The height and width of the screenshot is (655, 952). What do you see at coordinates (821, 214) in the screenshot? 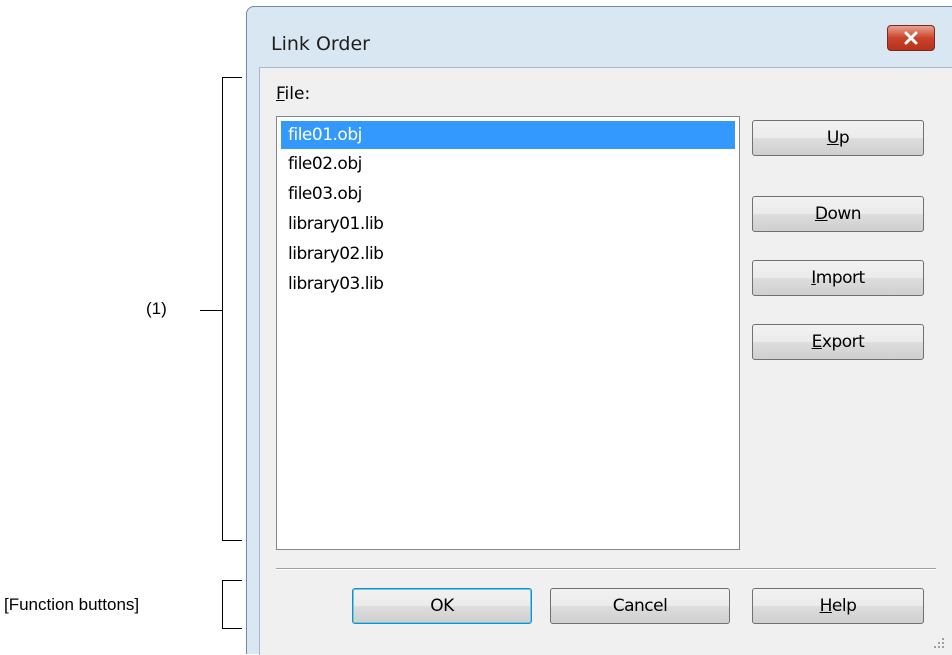
I see `down-button-mnemonic: D` at bounding box center [821, 214].